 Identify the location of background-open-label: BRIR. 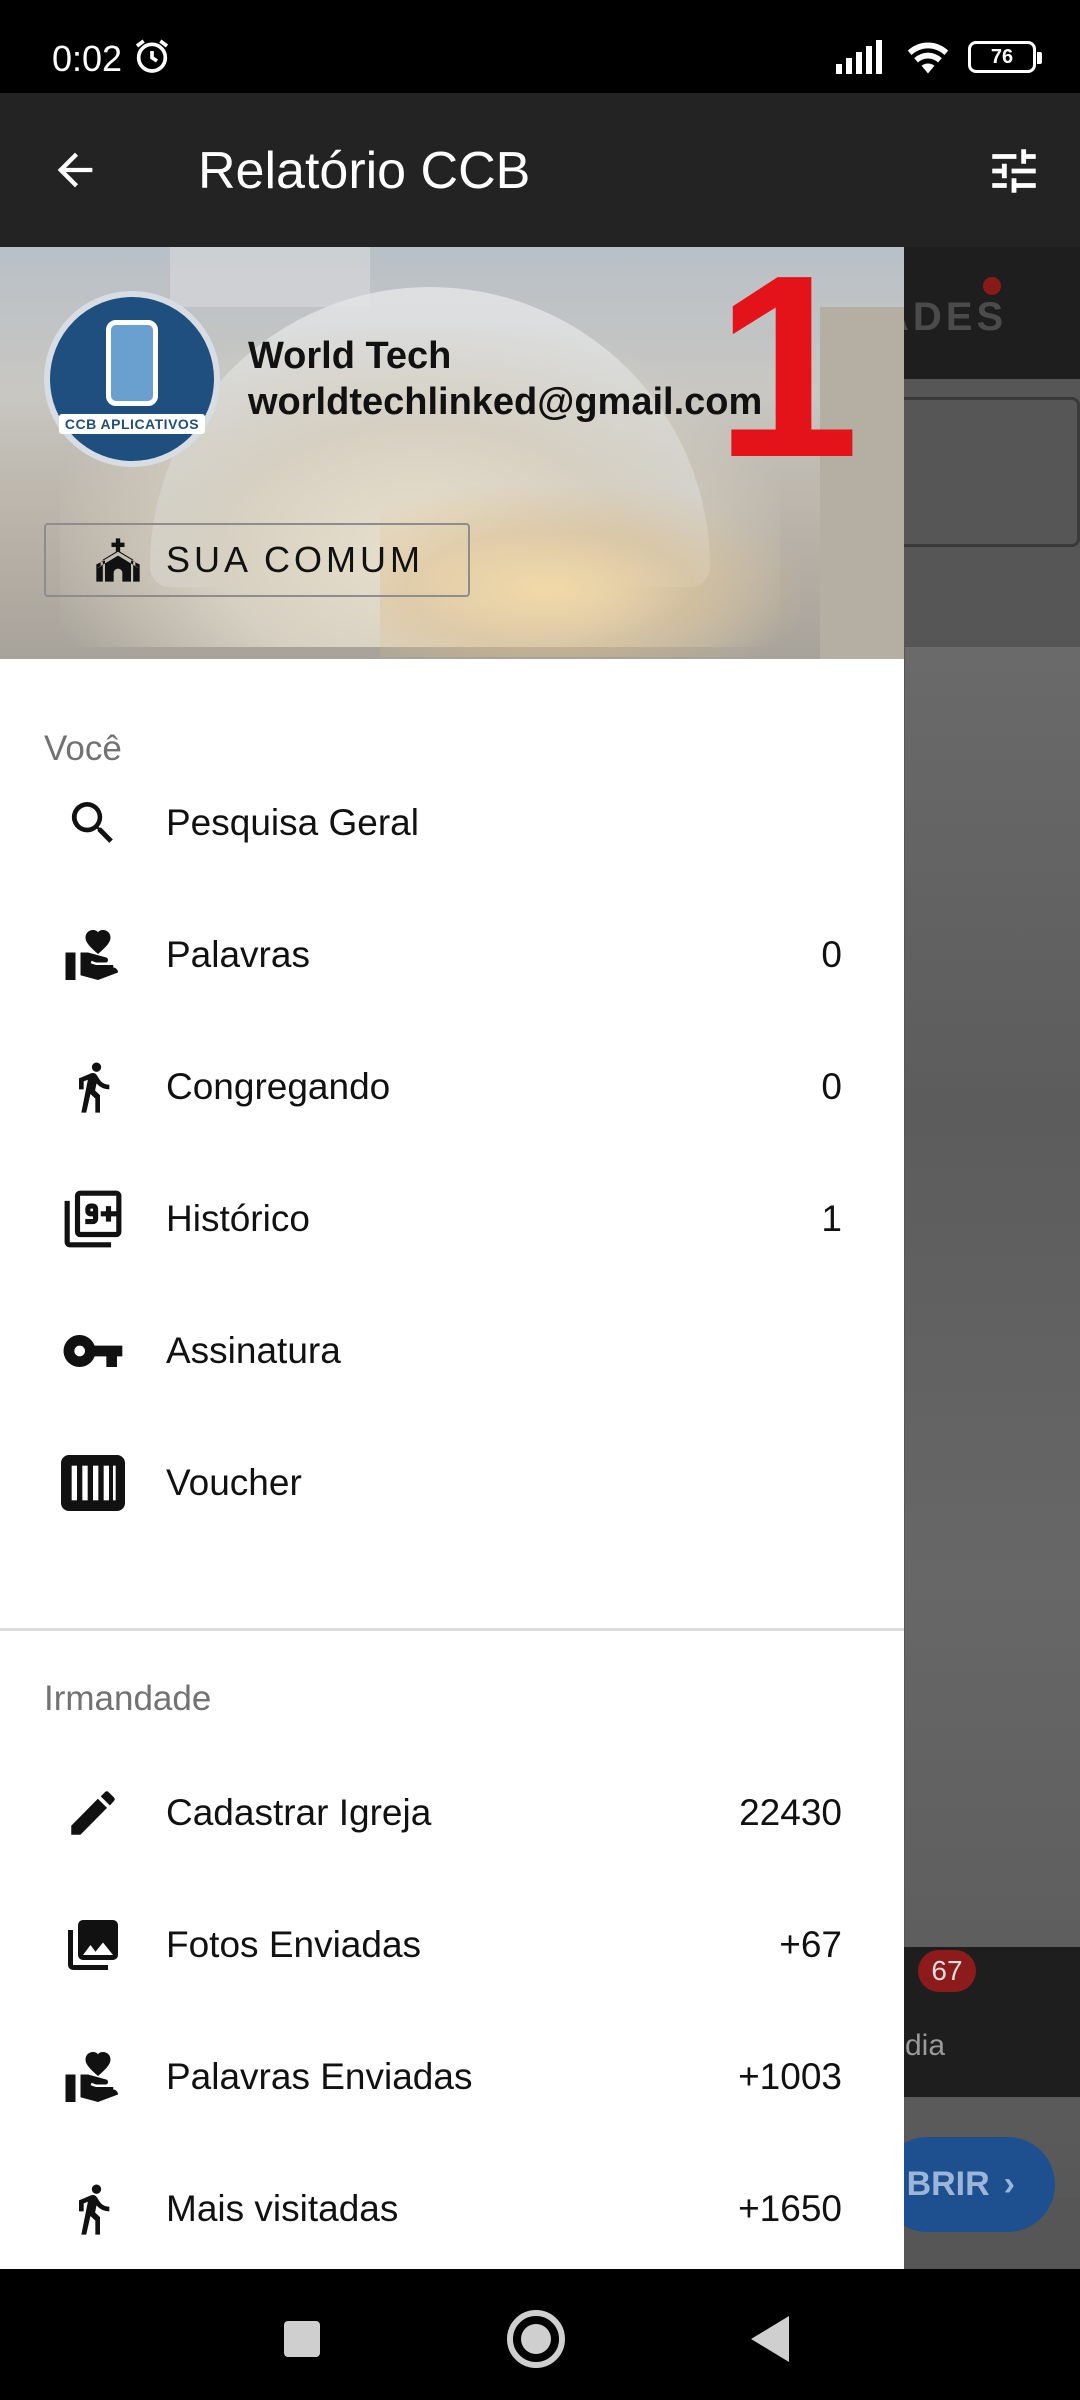
(948, 2184).